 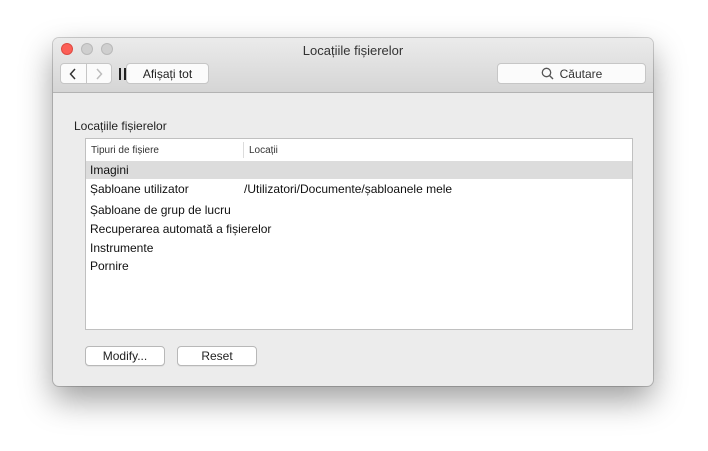 What do you see at coordinates (125, 150) in the screenshot?
I see `column-header-file-types: Tipuri de fișiere` at bounding box center [125, 150].